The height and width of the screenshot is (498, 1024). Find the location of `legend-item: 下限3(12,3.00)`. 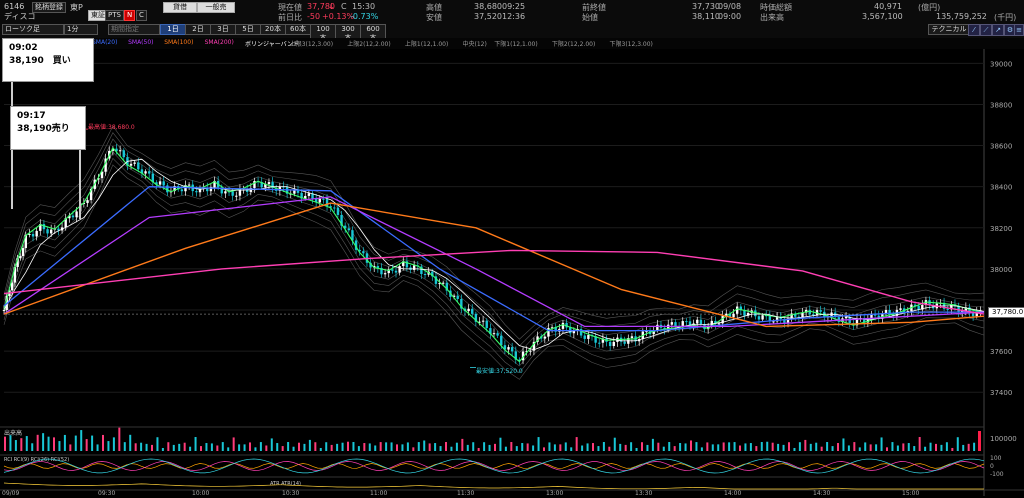

legend-item: 下限3(12,3.00) is located at coordinates (631, 44).